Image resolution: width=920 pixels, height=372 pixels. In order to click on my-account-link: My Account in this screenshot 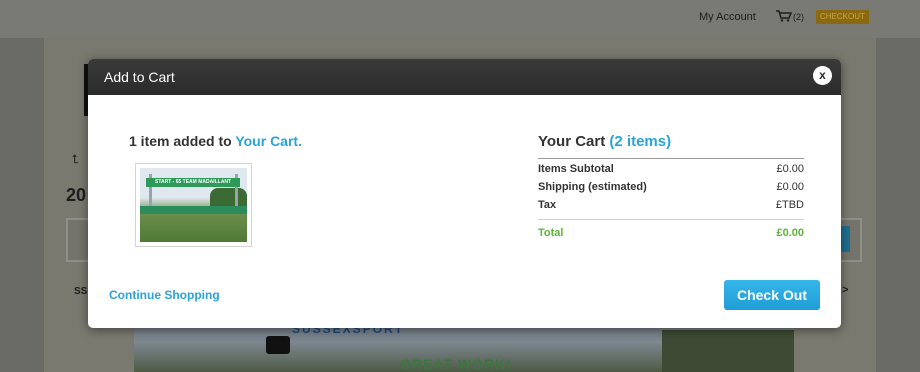, I will do `click(727, 17)`.